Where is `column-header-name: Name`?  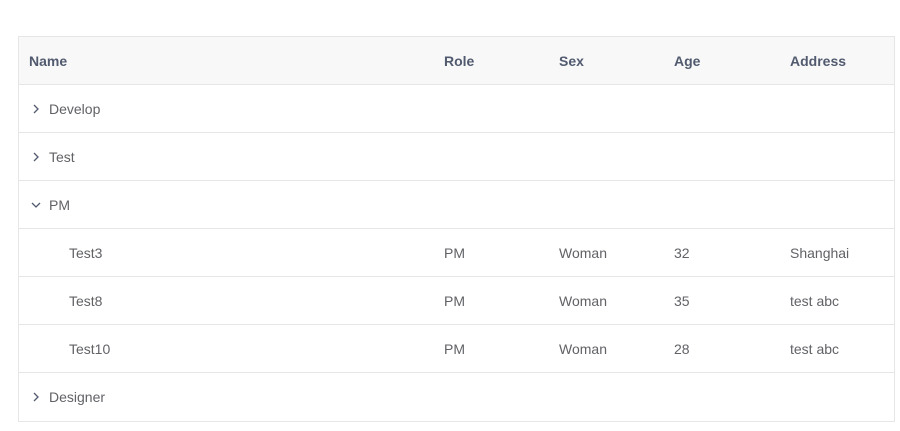 column-header-name: Name is located at coordinates (226, 61).